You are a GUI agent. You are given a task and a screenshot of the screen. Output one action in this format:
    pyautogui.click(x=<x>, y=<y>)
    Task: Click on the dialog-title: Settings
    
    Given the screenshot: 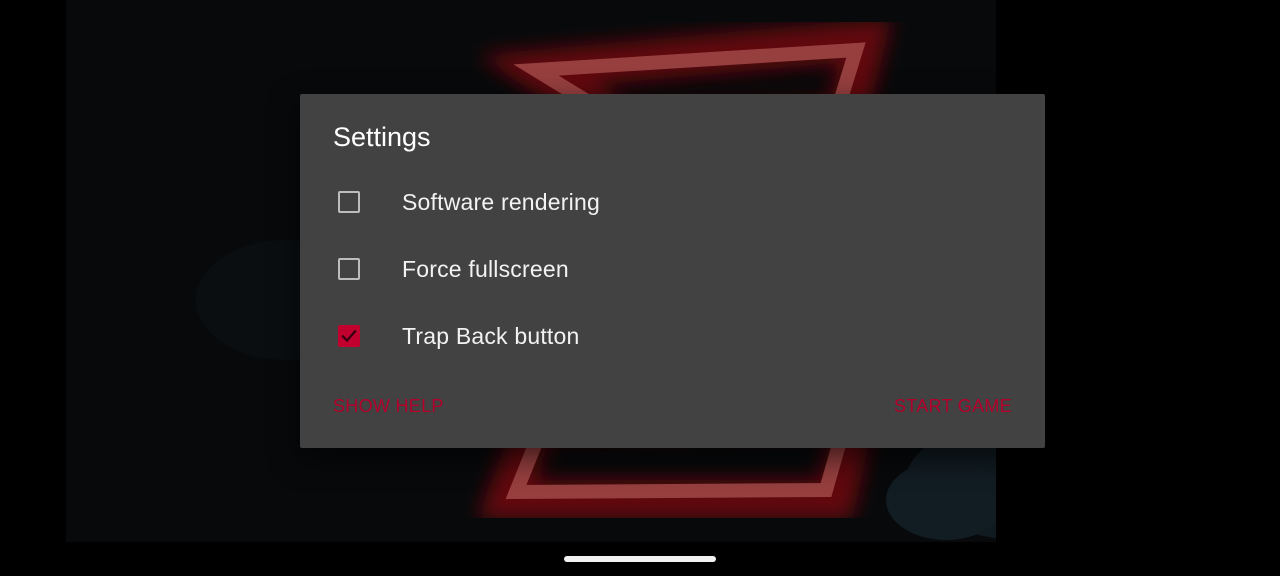 What is the action you would take?
    pyautogui.click(x=382, y=137)
    